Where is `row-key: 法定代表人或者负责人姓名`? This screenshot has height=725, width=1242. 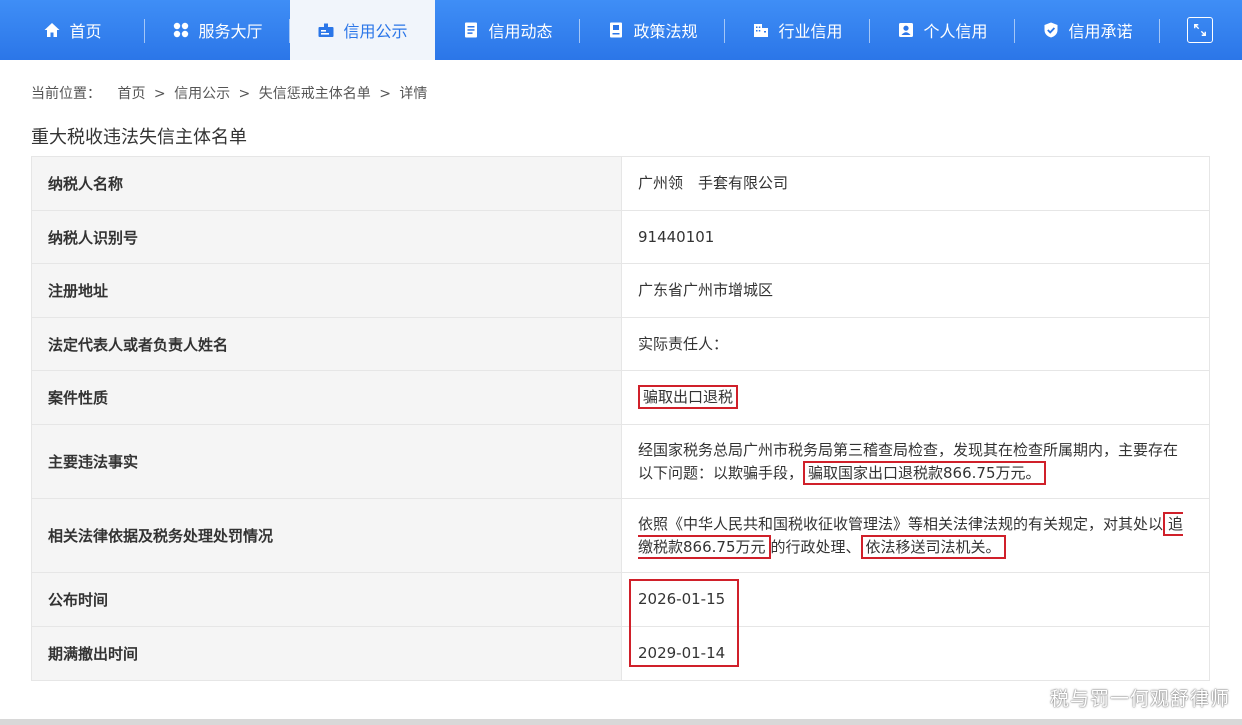
row-key: 法定代表人或者负责人姓名 is located at coordinates (326, 344).